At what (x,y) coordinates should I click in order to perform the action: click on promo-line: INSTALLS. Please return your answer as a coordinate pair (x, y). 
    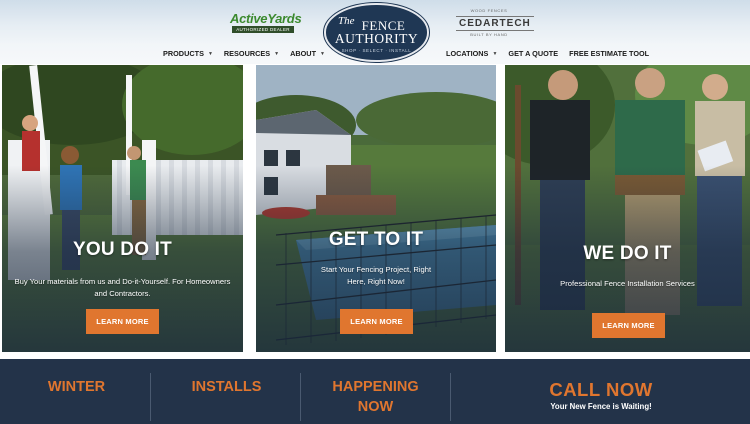
    Looking at the image, I should click on (226, 387).